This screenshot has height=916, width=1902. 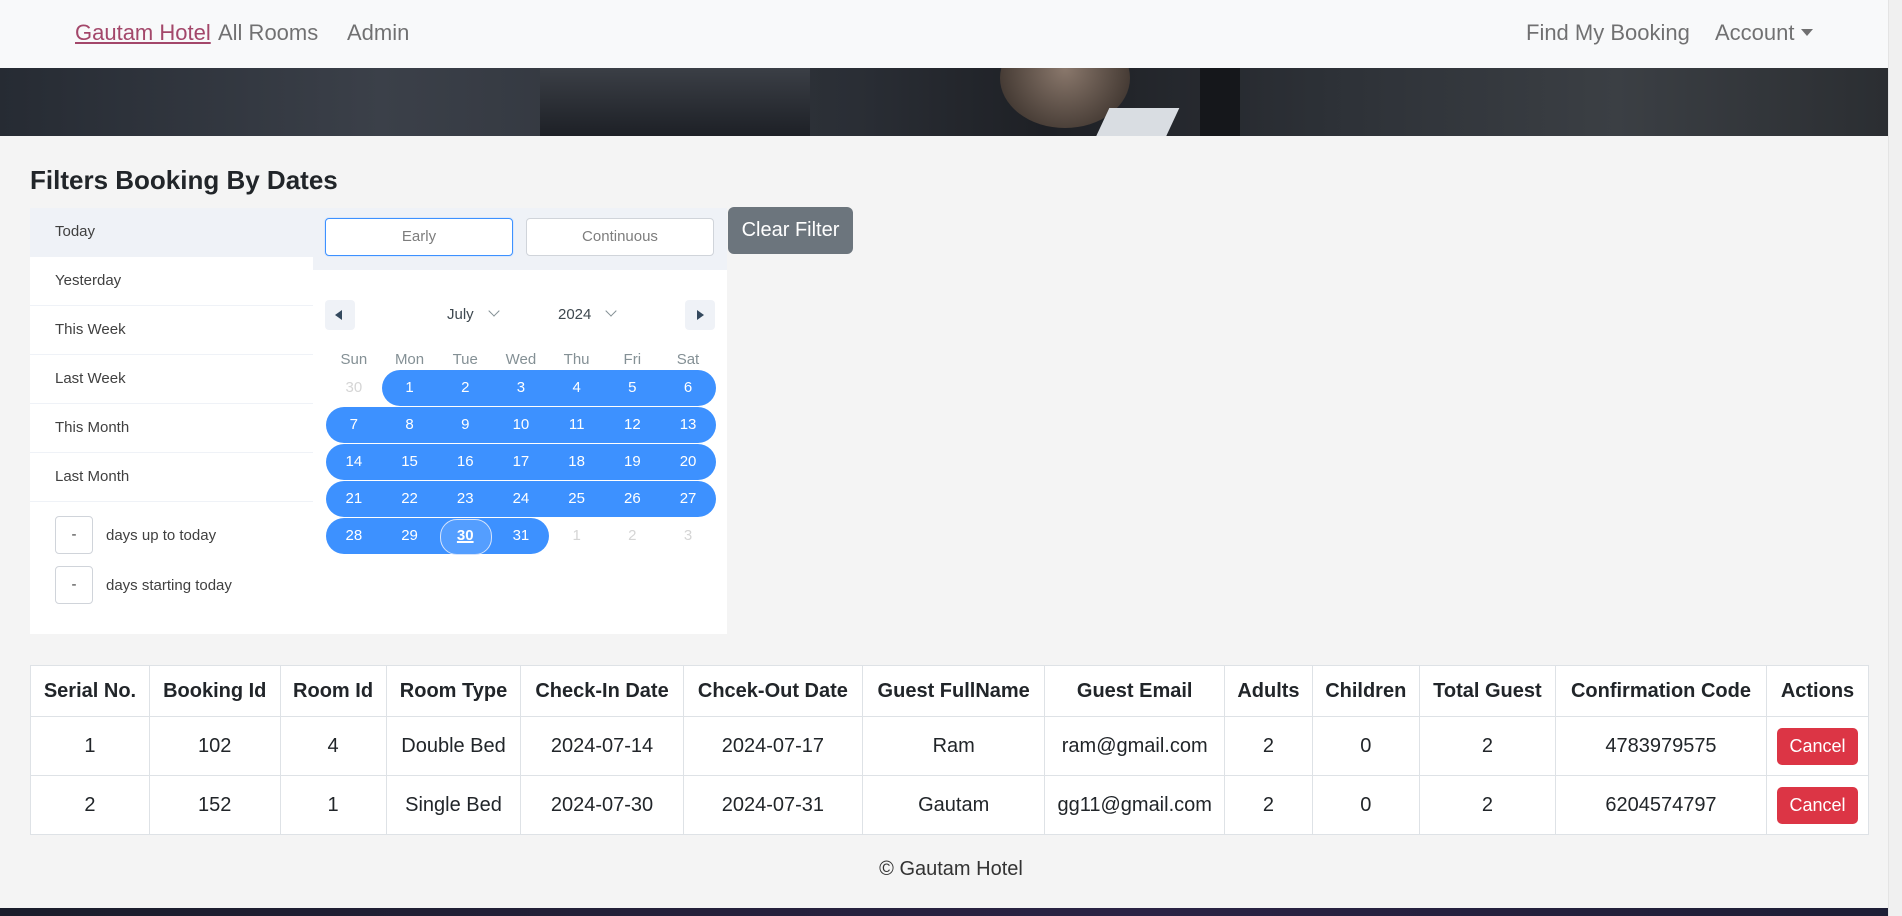 I want to click on end-date-input: Continuous, so click(x=620, y=237).